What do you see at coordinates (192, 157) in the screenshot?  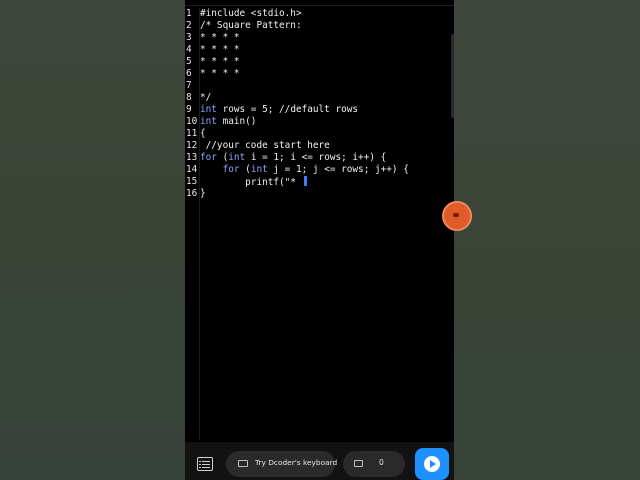 I see `line-number: 13` at bounding box center [192, 157].